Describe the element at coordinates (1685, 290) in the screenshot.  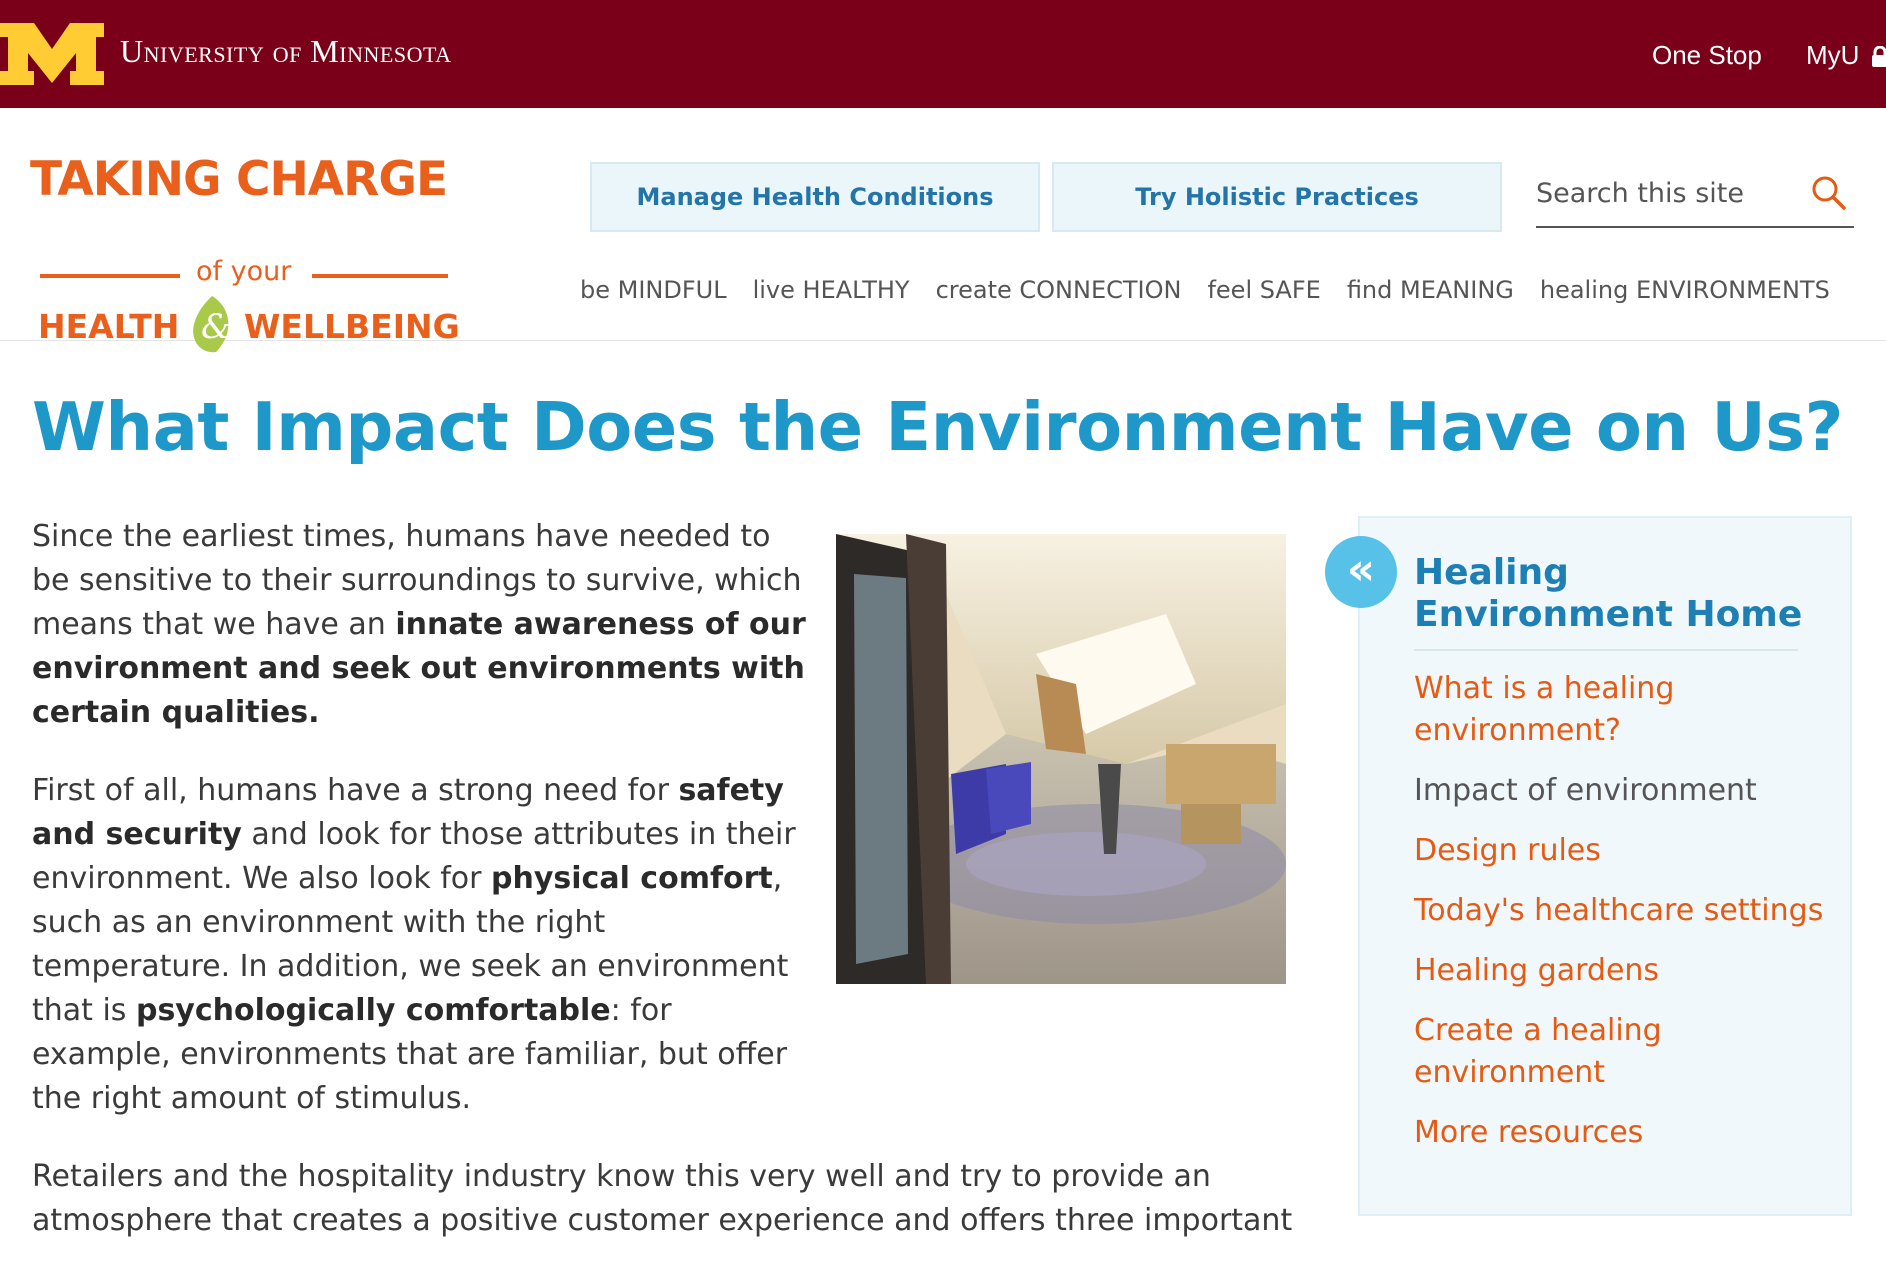
I see `nav-healing-environments: healing ENVIRONMENTS` at that location.